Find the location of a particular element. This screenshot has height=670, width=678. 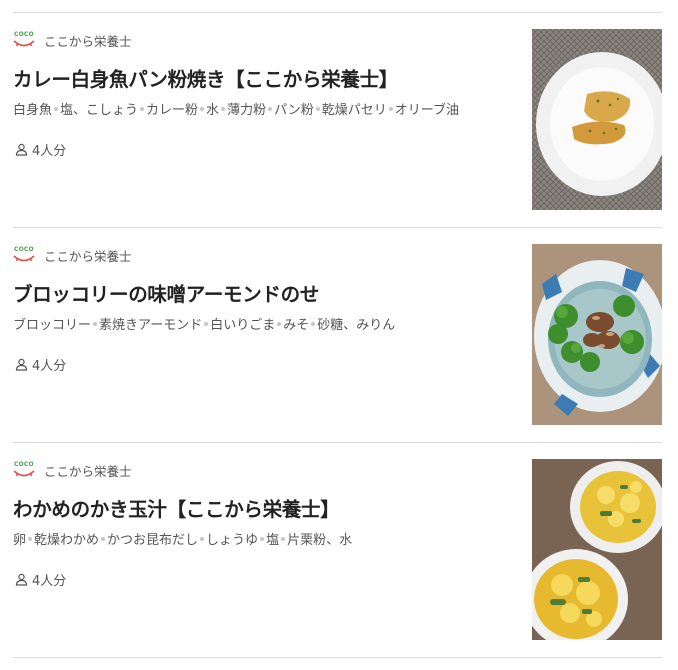

ingredient-list: ブロッコリー 素焼きアーモンド 白いりごま みそ 砂糖、みりん is located at coordinates (204, 323).